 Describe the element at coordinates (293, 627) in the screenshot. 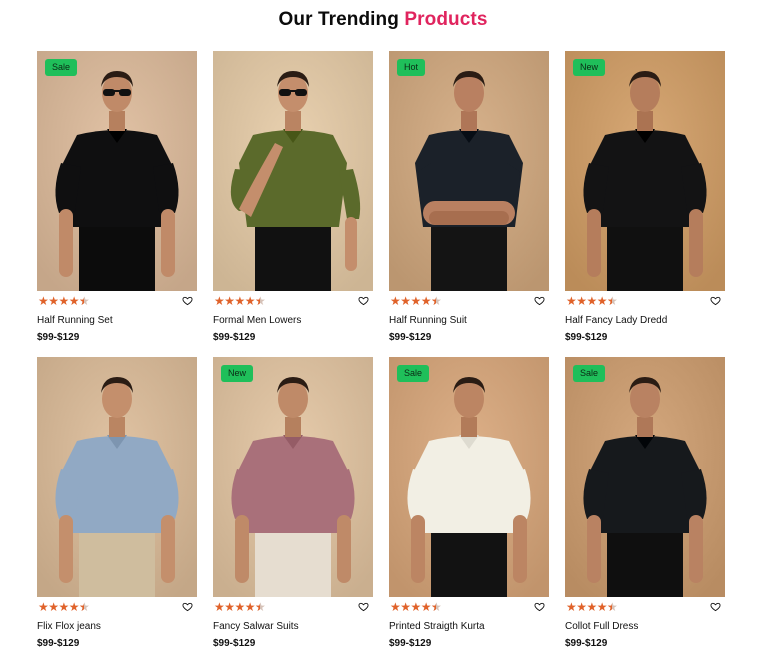

I see `product-name: Fancy Salwar Suits` at that location.